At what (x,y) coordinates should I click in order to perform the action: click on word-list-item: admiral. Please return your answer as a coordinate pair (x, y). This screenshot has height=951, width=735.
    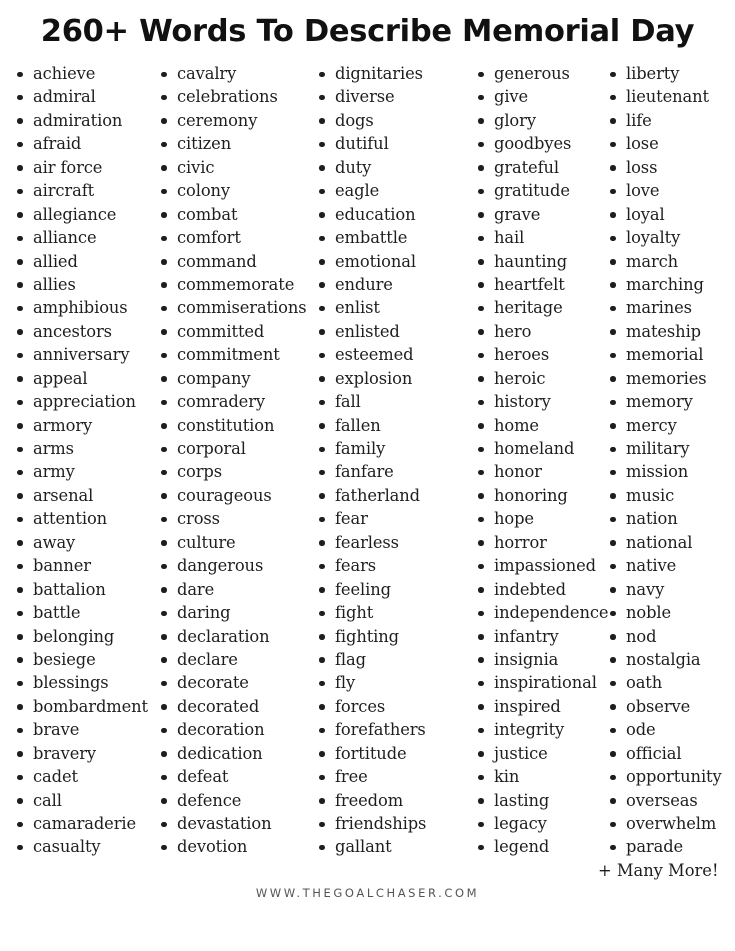
    Looking at the image, I should click on (82, 96).